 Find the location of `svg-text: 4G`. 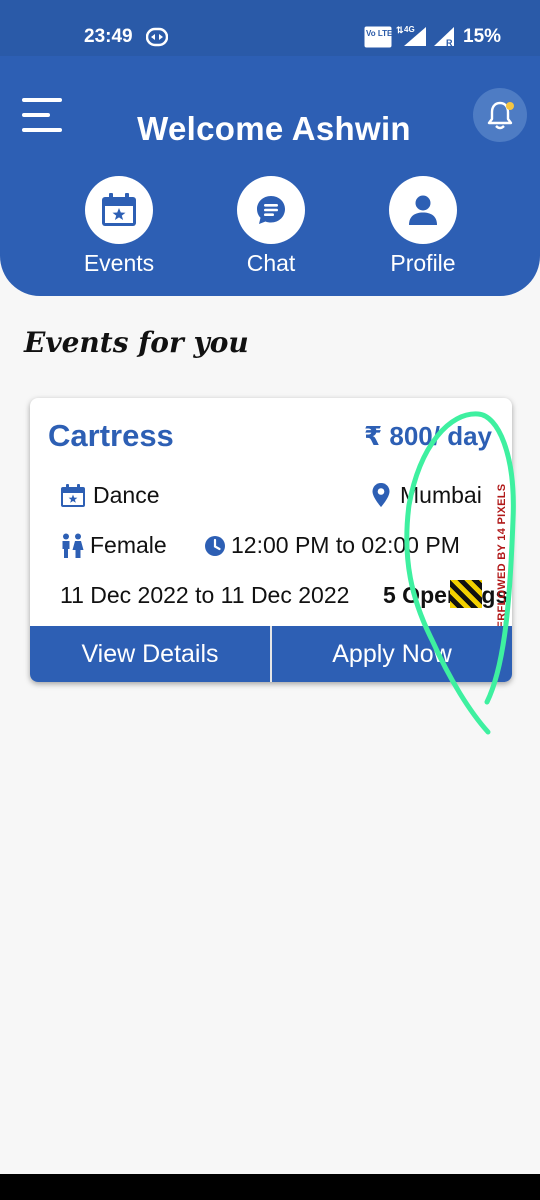

svg-text: 4G is located at coordinates (409, 29).